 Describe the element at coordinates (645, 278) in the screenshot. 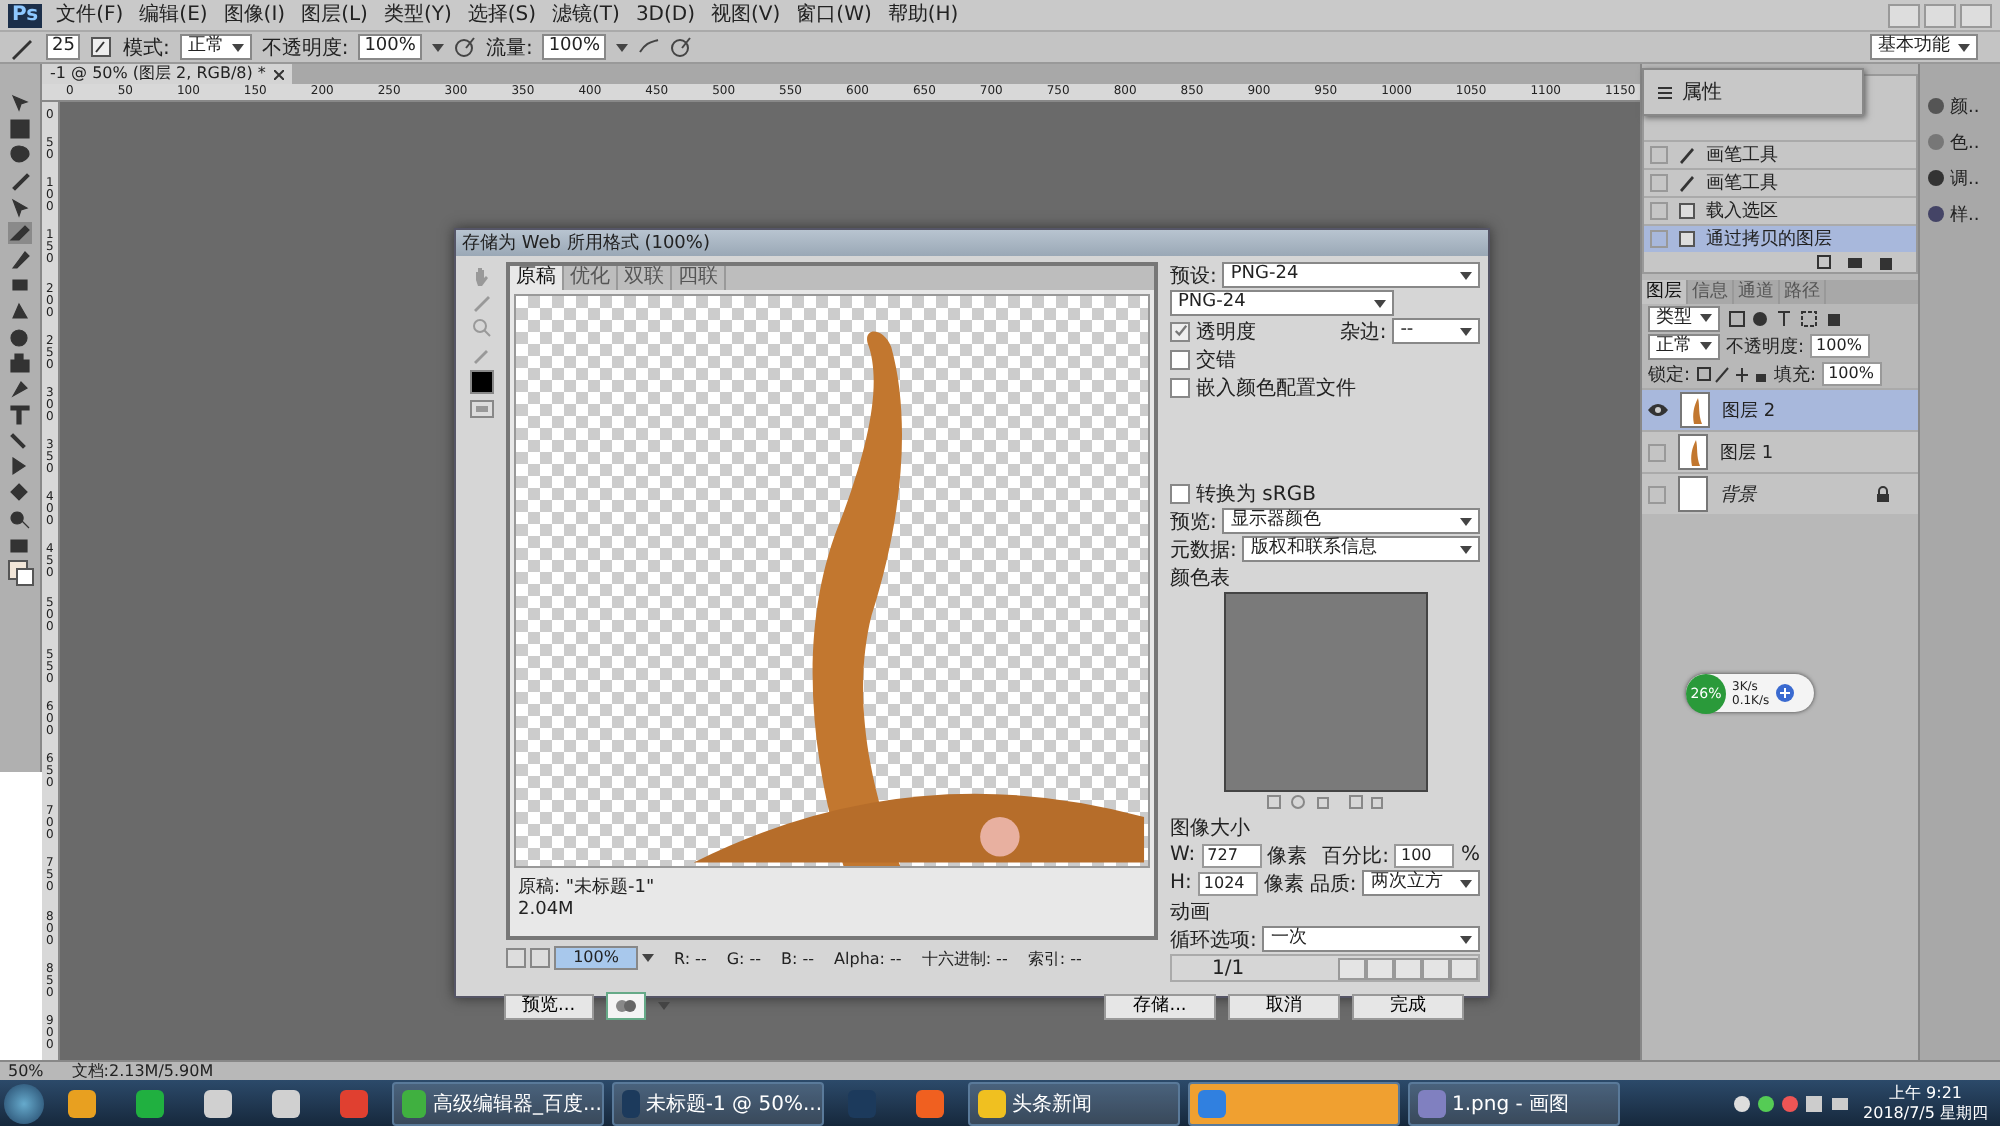

I see `view-tab: 双联` at that location.